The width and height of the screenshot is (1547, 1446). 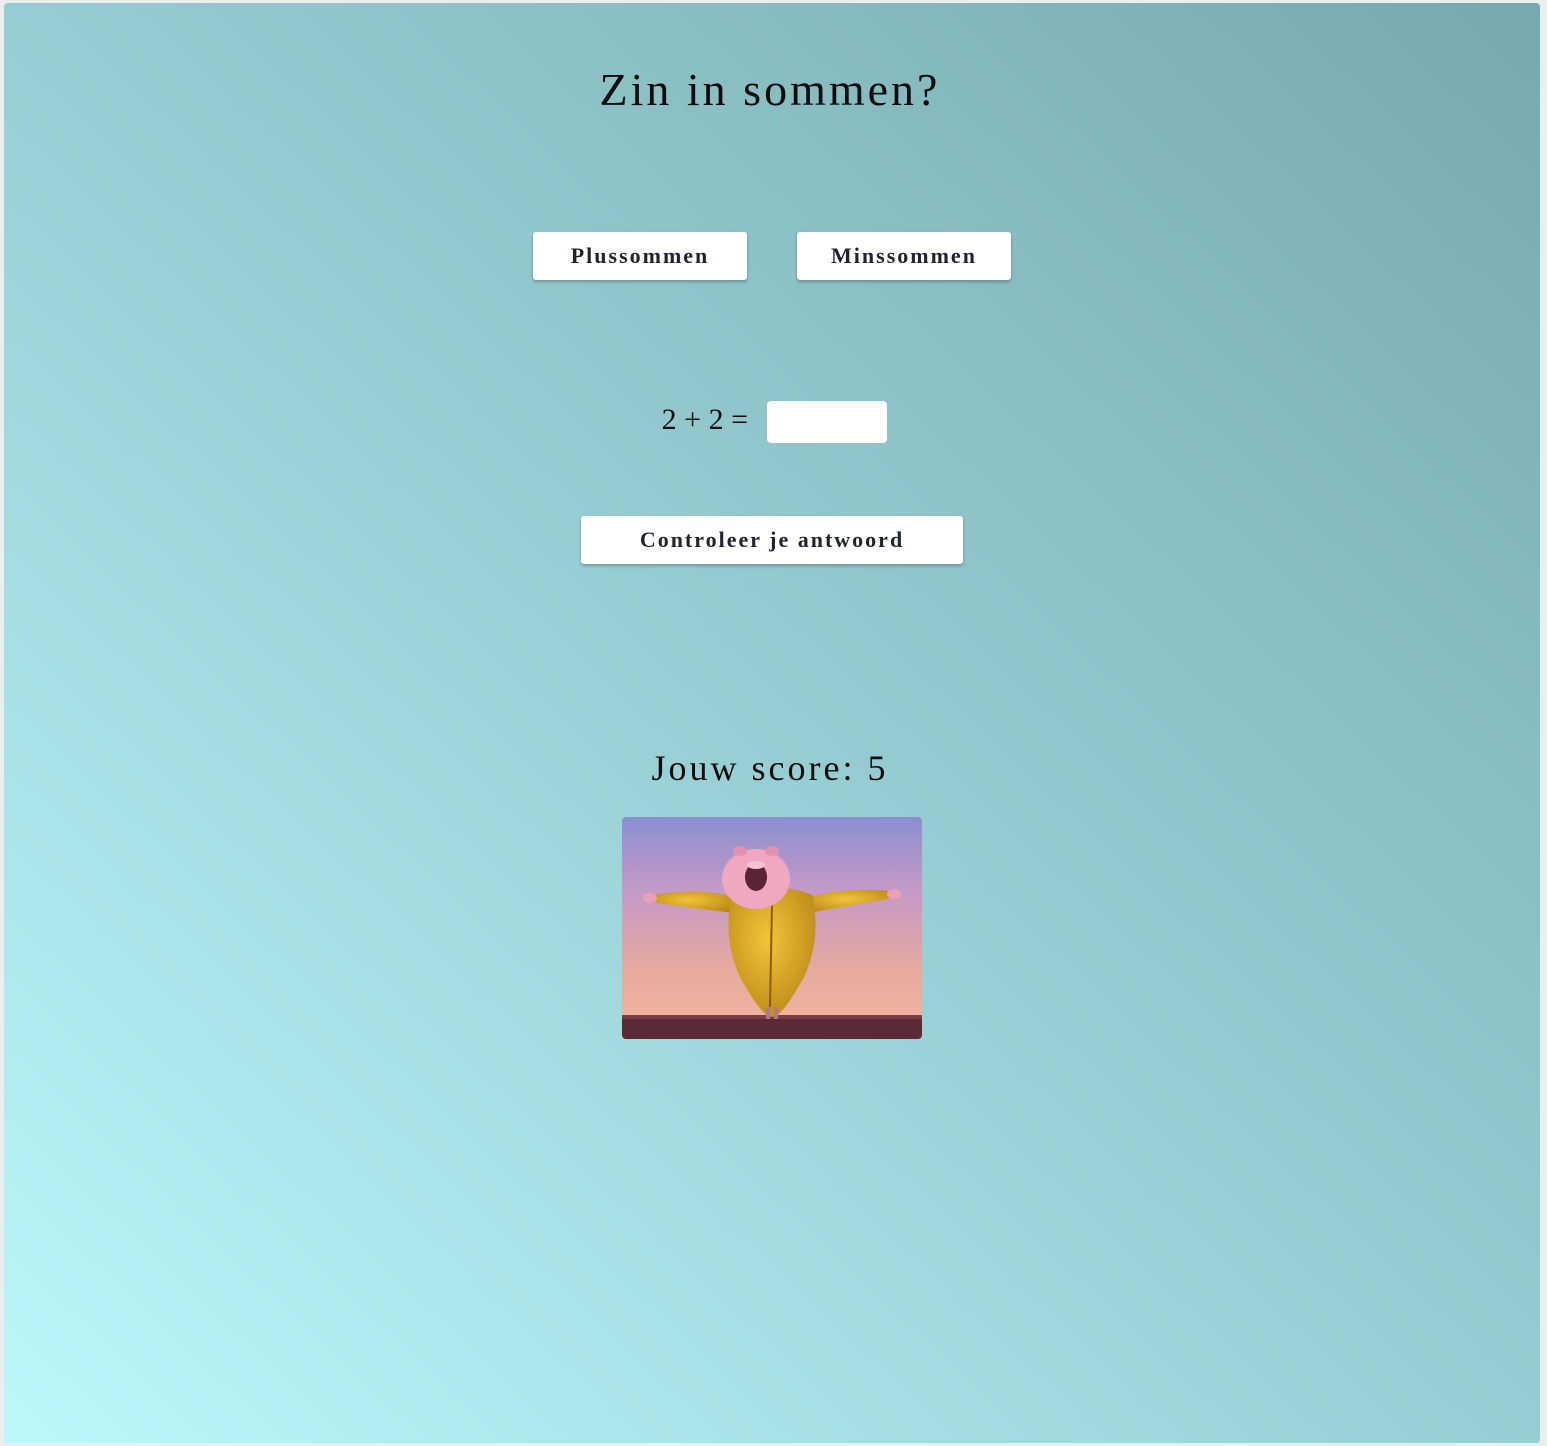 I want to click on reward-image, so click(x=772, y=928).